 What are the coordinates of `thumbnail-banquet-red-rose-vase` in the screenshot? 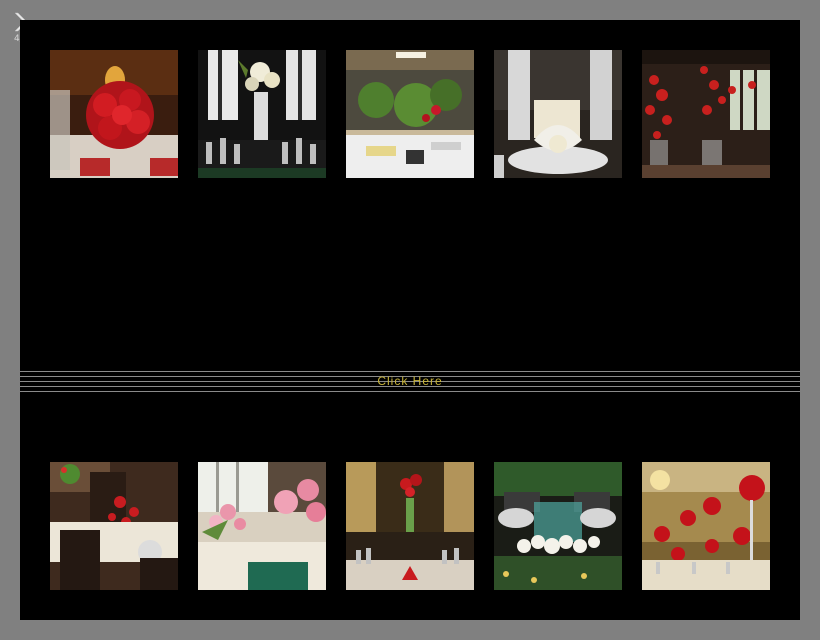 It's located at (410, 526).